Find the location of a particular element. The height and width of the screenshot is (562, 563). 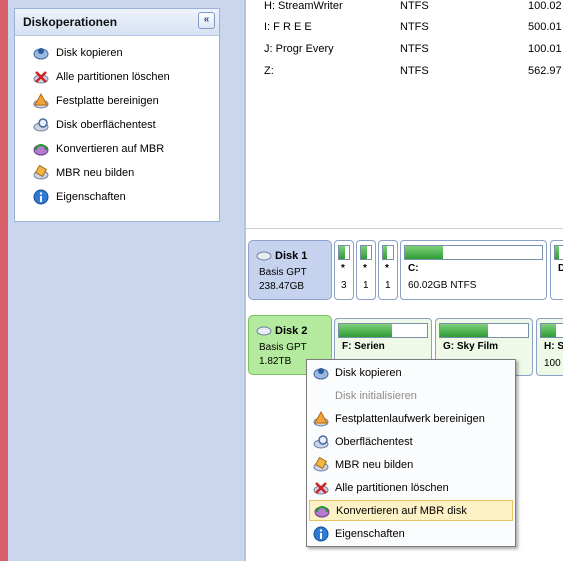

partition-block: C: 60.02GB NTFS is located at coordinates (473, 270).